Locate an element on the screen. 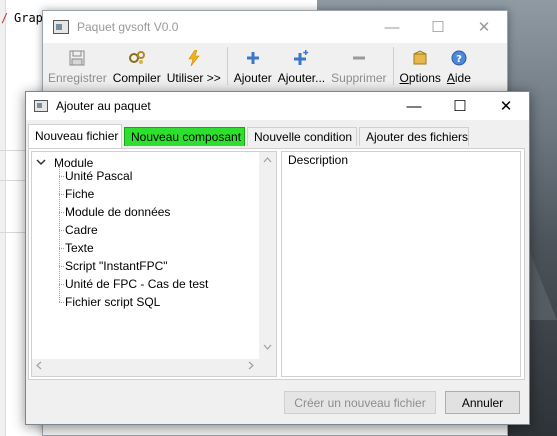 The height and width of the screenshot is (436, 557). save-label: Enregistrer is located at coordinates (77, 78).